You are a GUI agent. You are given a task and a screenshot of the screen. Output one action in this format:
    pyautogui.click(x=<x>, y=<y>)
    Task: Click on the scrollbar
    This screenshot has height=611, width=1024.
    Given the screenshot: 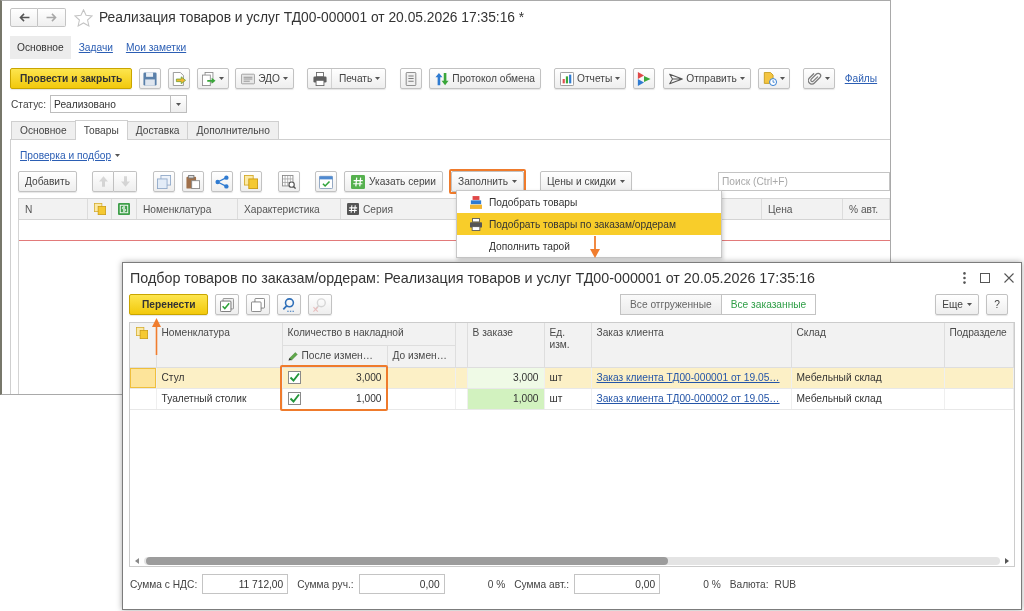 What is the action you would take?
    pyautogui.click(x=572, y=561)
    